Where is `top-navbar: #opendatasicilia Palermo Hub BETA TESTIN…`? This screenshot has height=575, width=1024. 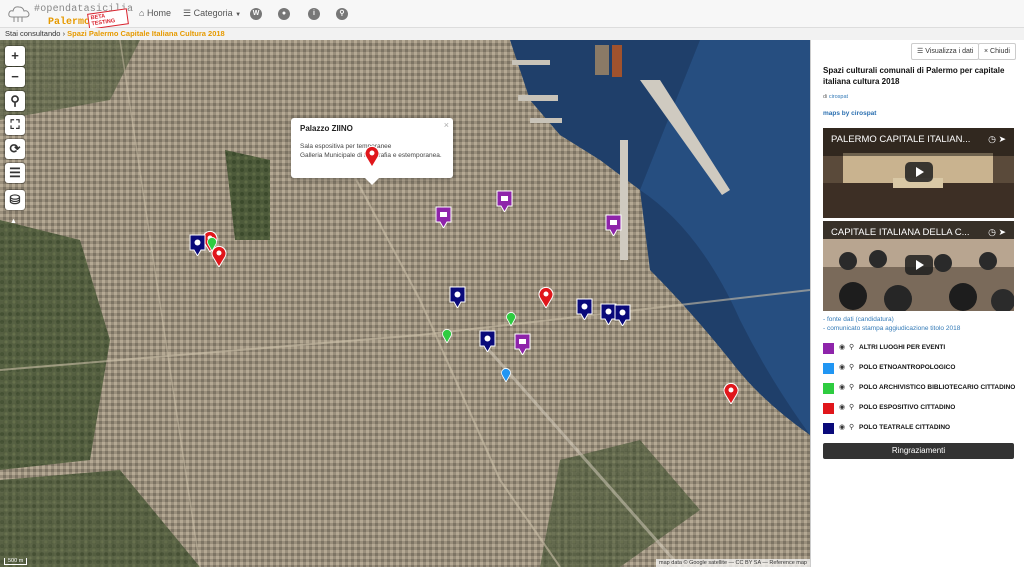 top-navbar: #opendatasicilia Palermo Hub BETA TESTIN… is located at coordinates (512, 15).